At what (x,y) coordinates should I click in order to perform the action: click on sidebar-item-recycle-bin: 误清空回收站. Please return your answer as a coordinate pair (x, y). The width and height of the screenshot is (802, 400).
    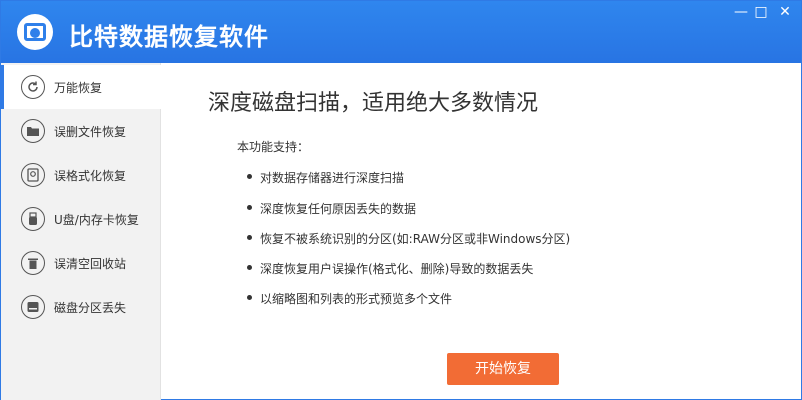
    Looking at the image, I should click on (81, 263).